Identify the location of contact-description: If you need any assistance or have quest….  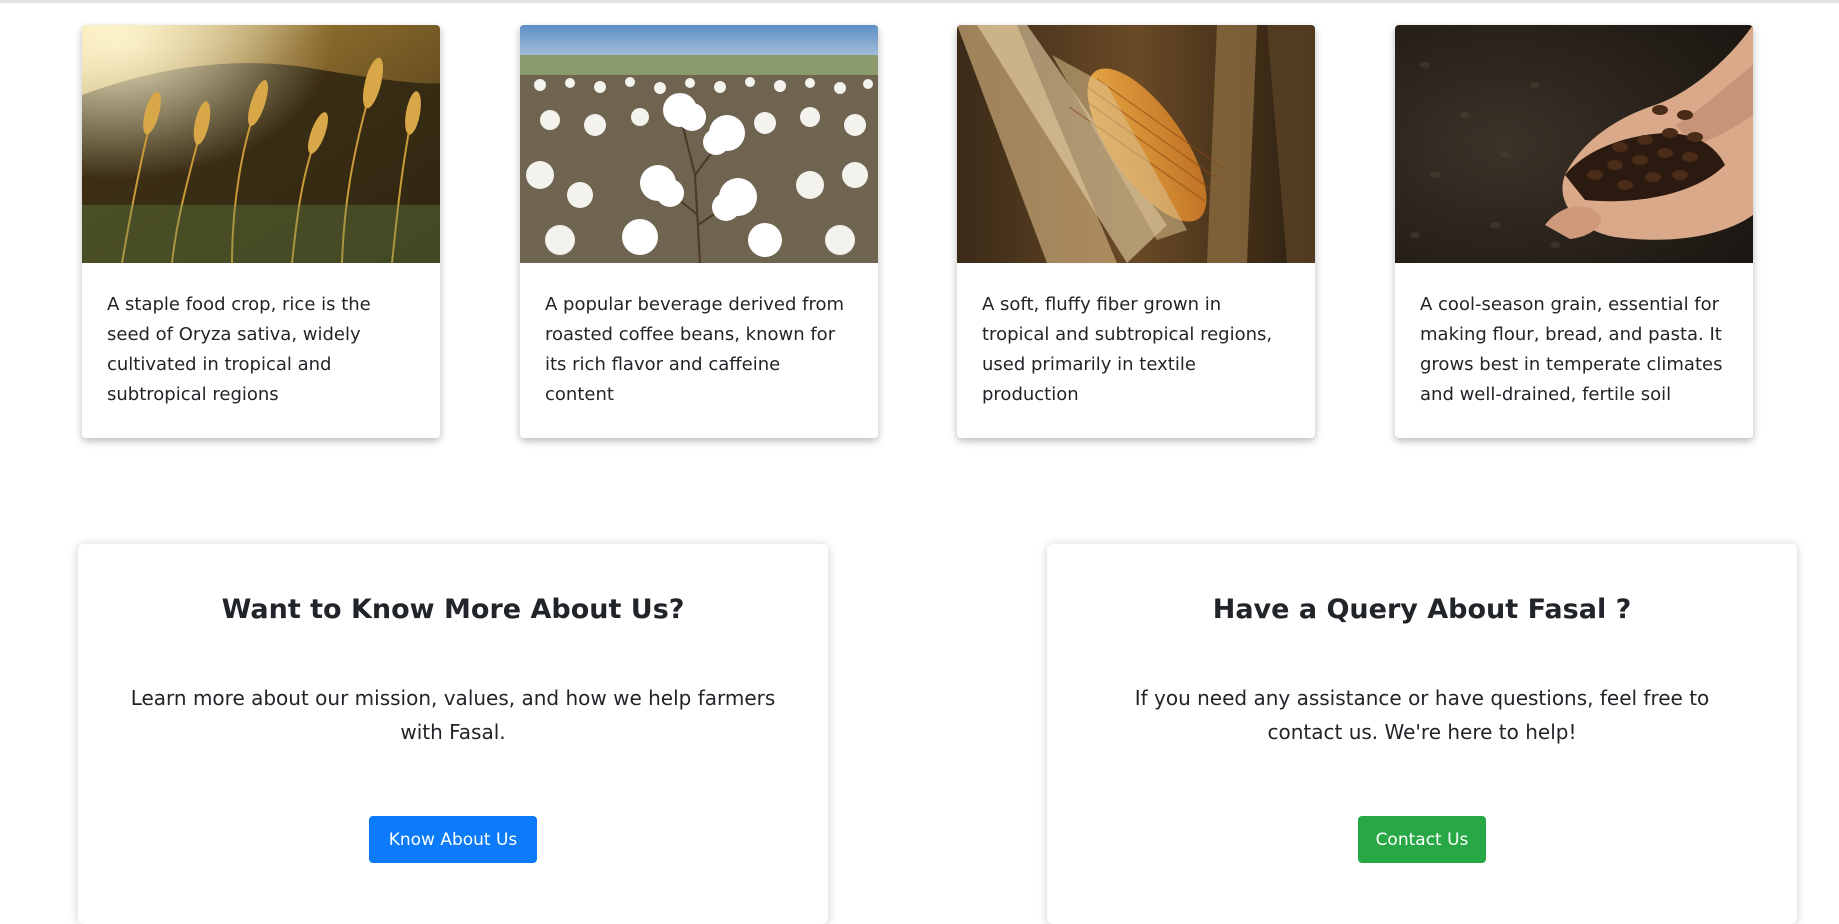
(1422, 715).